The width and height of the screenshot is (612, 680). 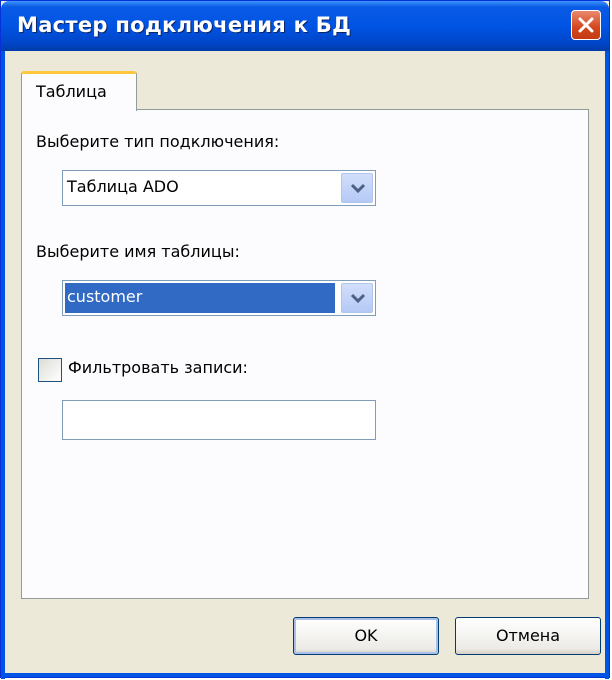 I want to click on window-frame-right, so click(x=607, y=365).